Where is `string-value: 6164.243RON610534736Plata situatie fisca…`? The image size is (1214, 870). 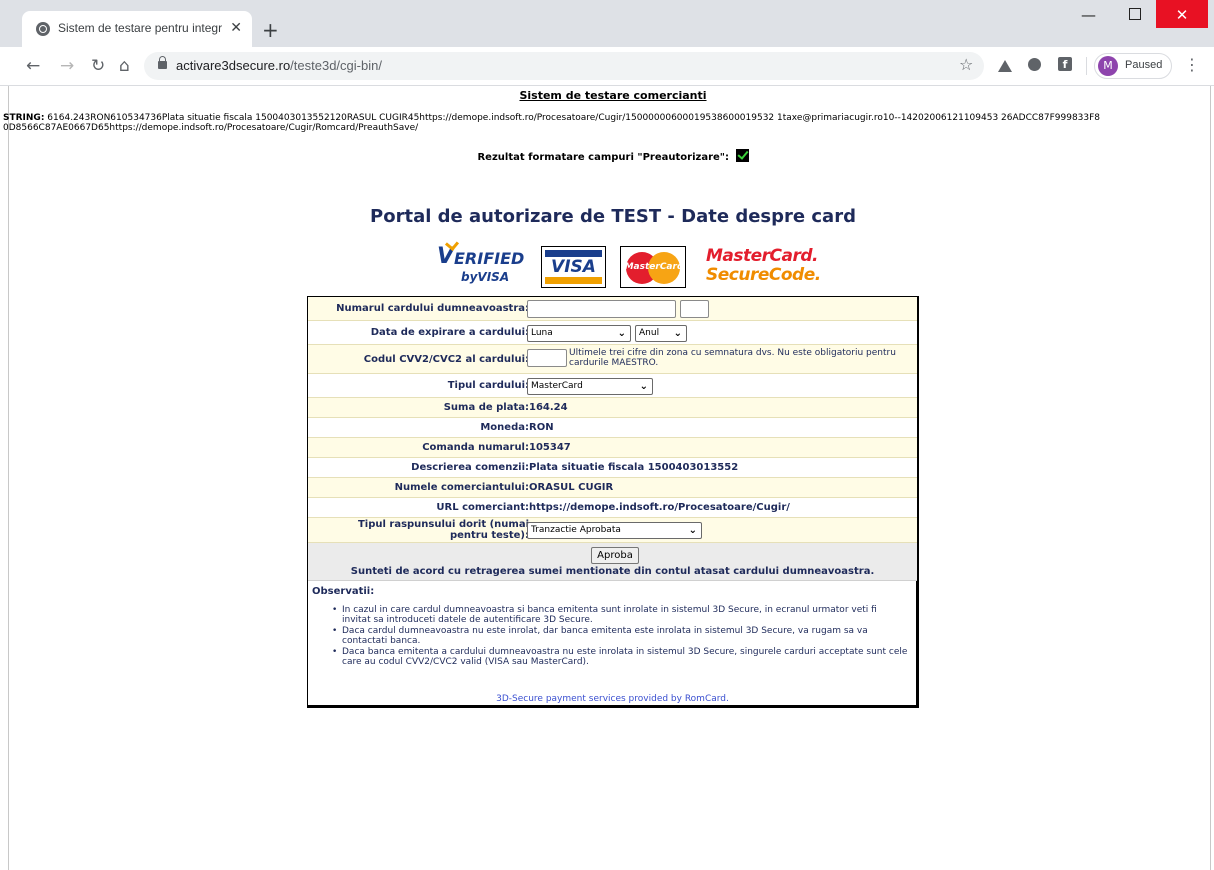
string-value: 6164.243RON610534736Plata situatie fisca… is located at coordinates (552, 123).